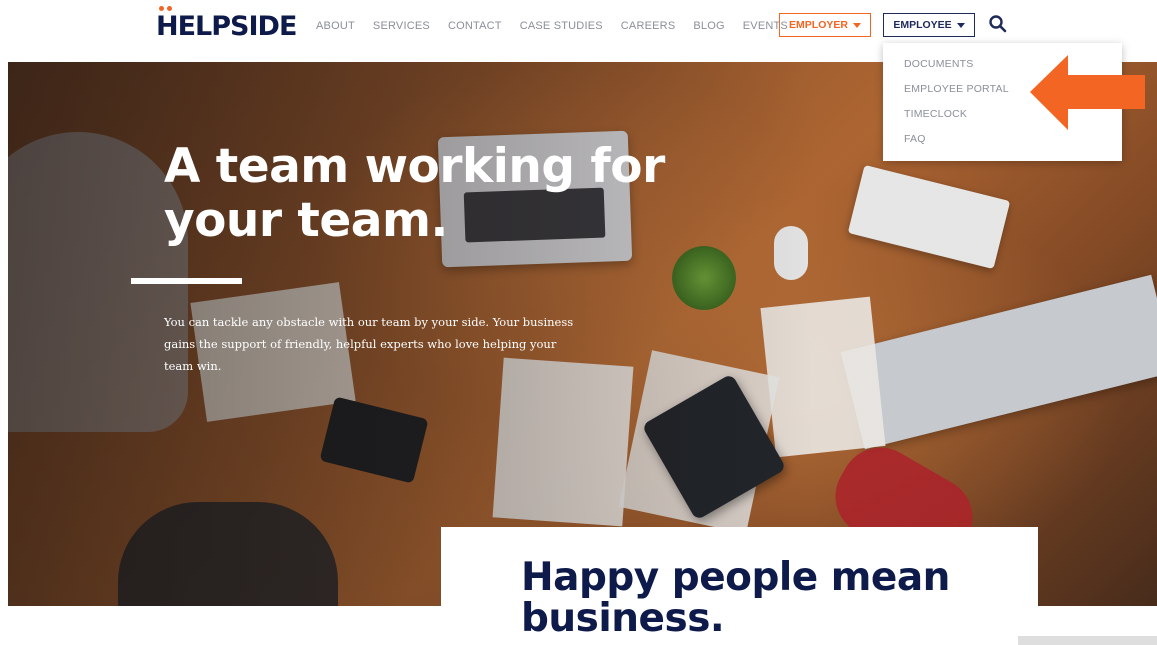  I want to click on search-icon, so click(998, 24).